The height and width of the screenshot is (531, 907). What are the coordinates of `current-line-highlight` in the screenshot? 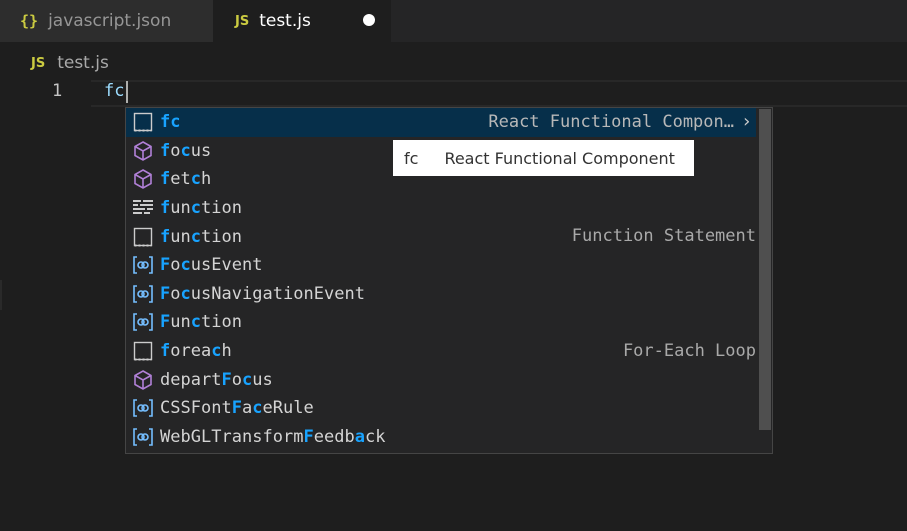 It's located at (499, 93).